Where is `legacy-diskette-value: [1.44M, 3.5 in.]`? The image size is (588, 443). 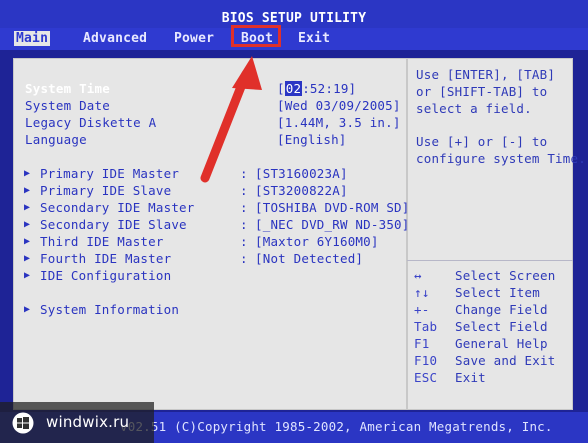 legacy-diskette-value: [1.44M, 3.5 in.] is located at coordinates (339, 122).